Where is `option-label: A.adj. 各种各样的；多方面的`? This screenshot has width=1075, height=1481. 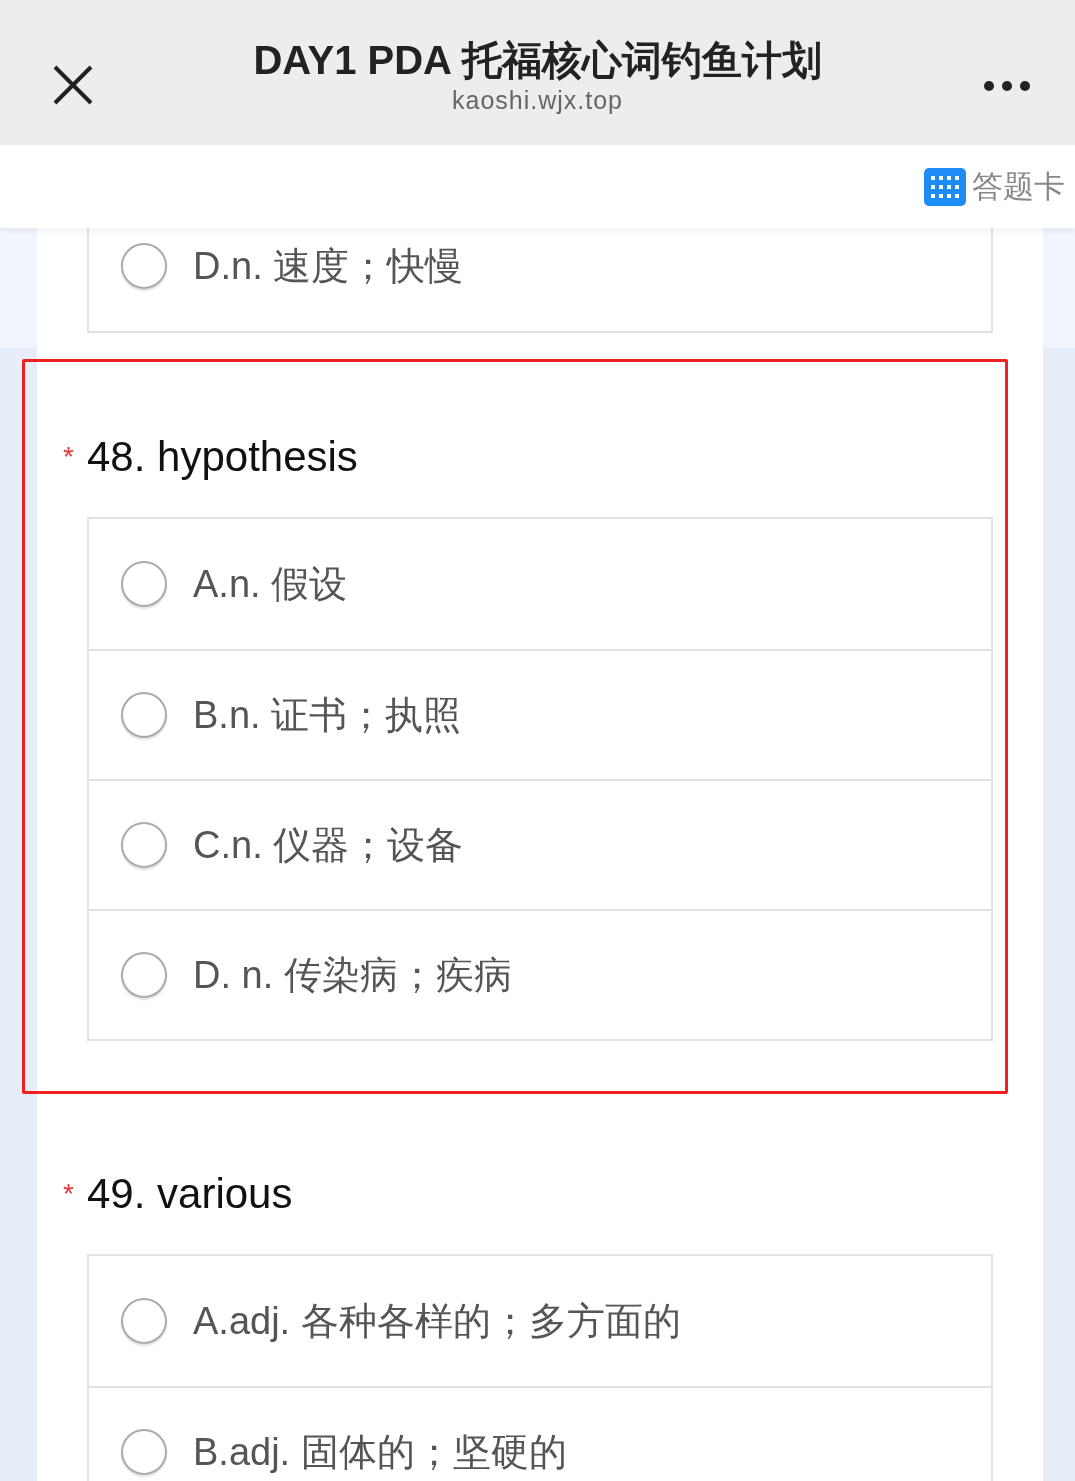 option-label: A.adj. 各种各样的；多方面的 is located at coordinates (437, 1321).